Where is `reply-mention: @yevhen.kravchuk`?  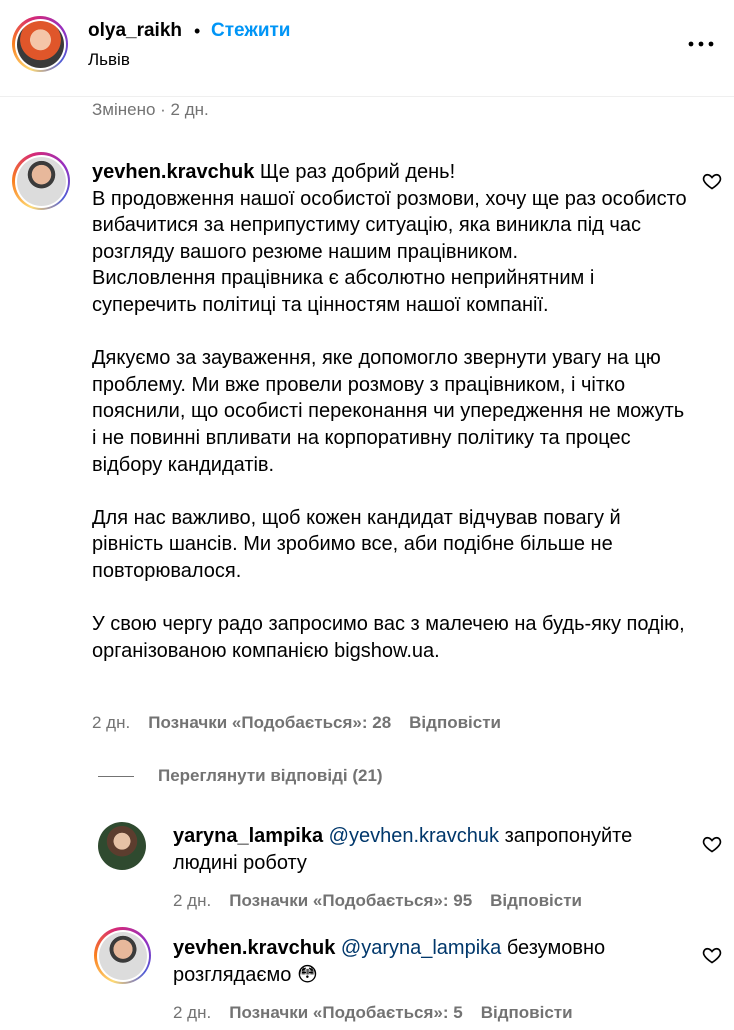 reply-mention: @yevhen.kravchuk is located at coordinates (414, 836).